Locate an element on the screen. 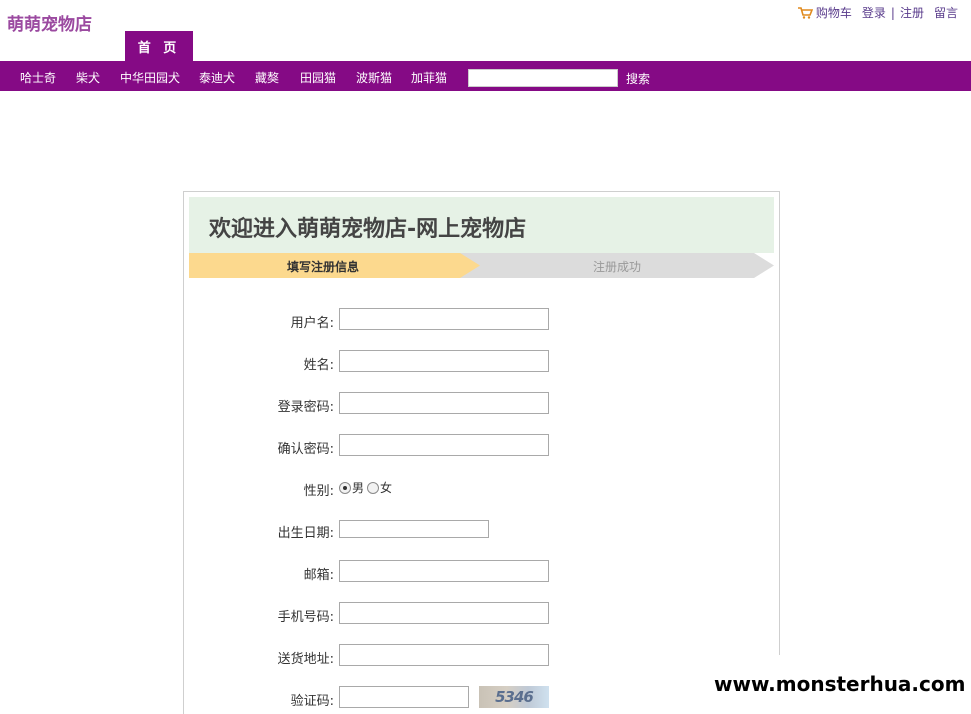 The height and width of the screenshot is (714, 971). nav-item-chinese-rural-dog: 中华田园犬 is located at coordinates (150, 77).